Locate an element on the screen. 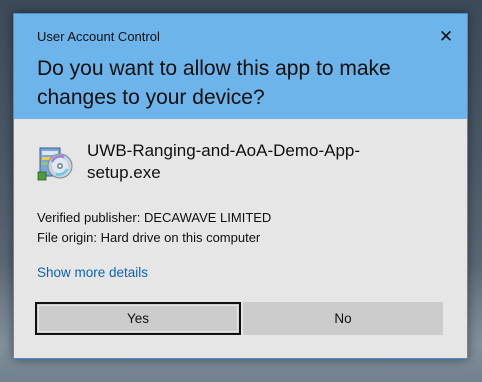  close-button: ✕ is located at coordinates (446, 37).